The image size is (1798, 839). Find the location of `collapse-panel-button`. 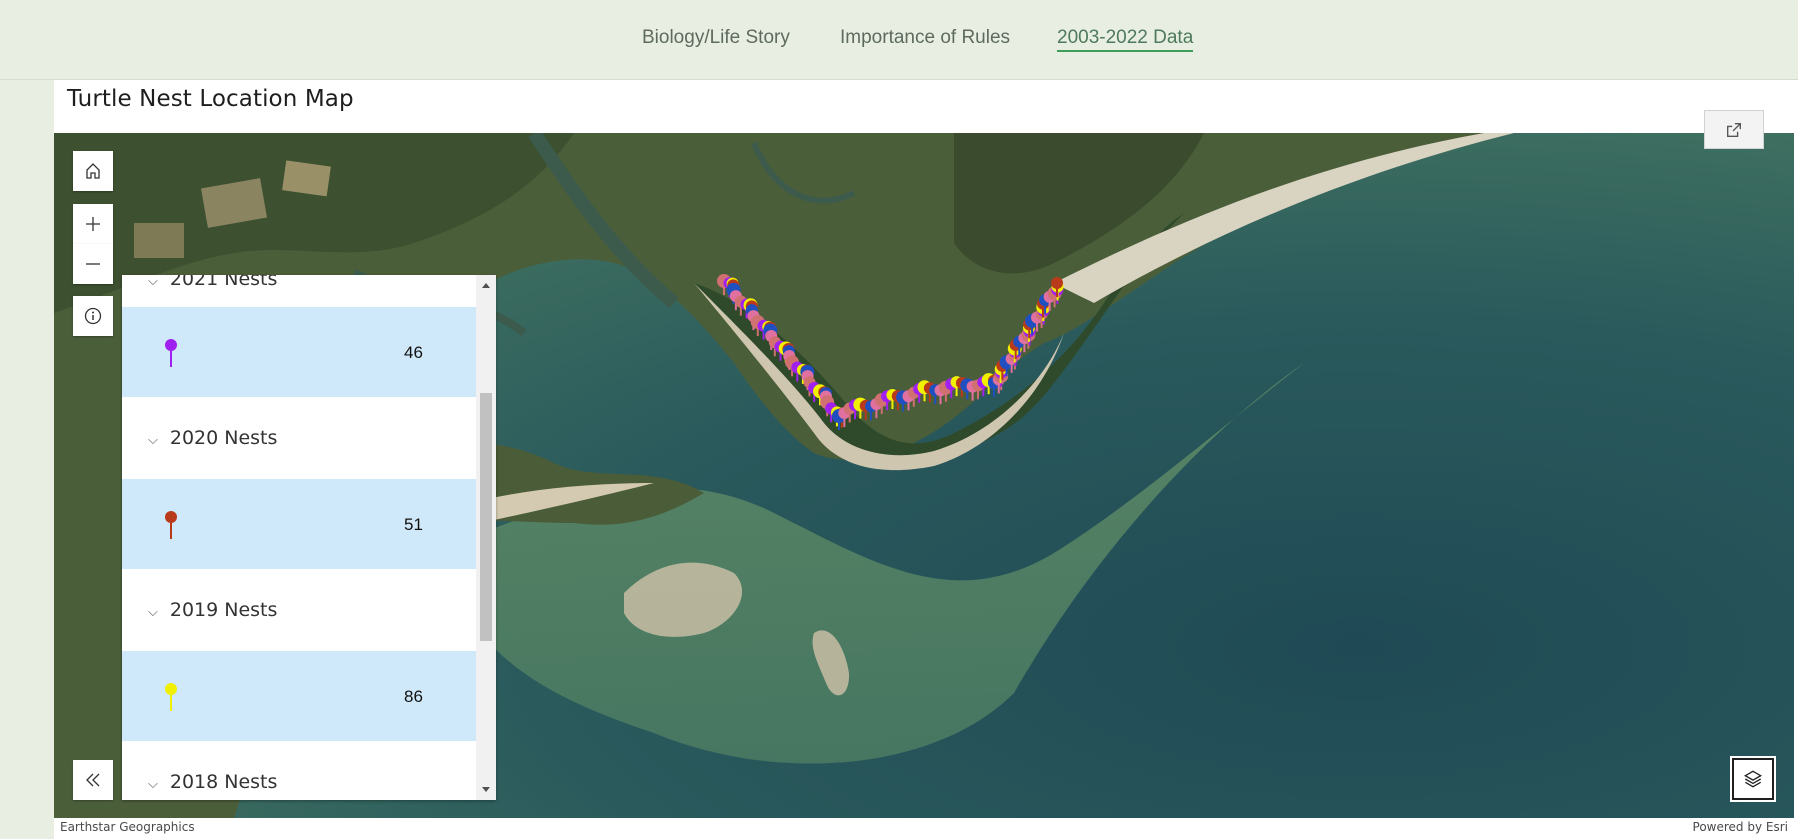

collapse-panel-button is located at coordinates (93, 780).